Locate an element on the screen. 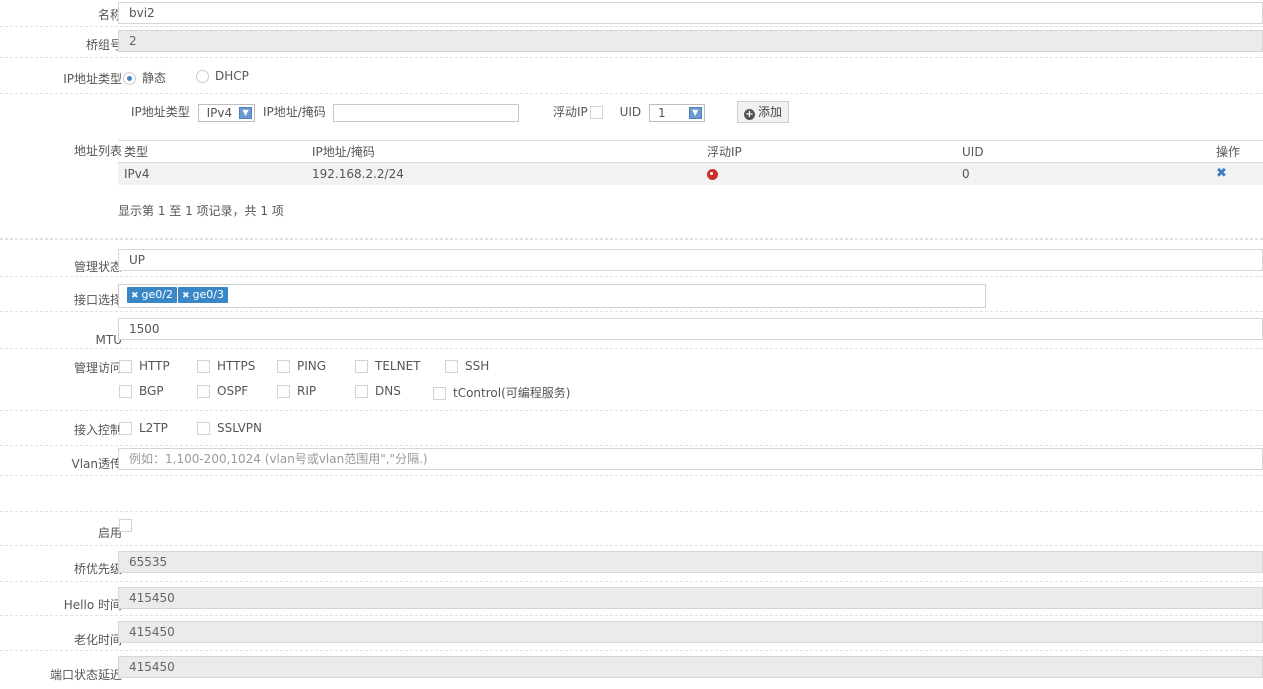 The image size is (1263, 689). access-sslvpn-label: SSLVPN is located at coordinates (240, 428).